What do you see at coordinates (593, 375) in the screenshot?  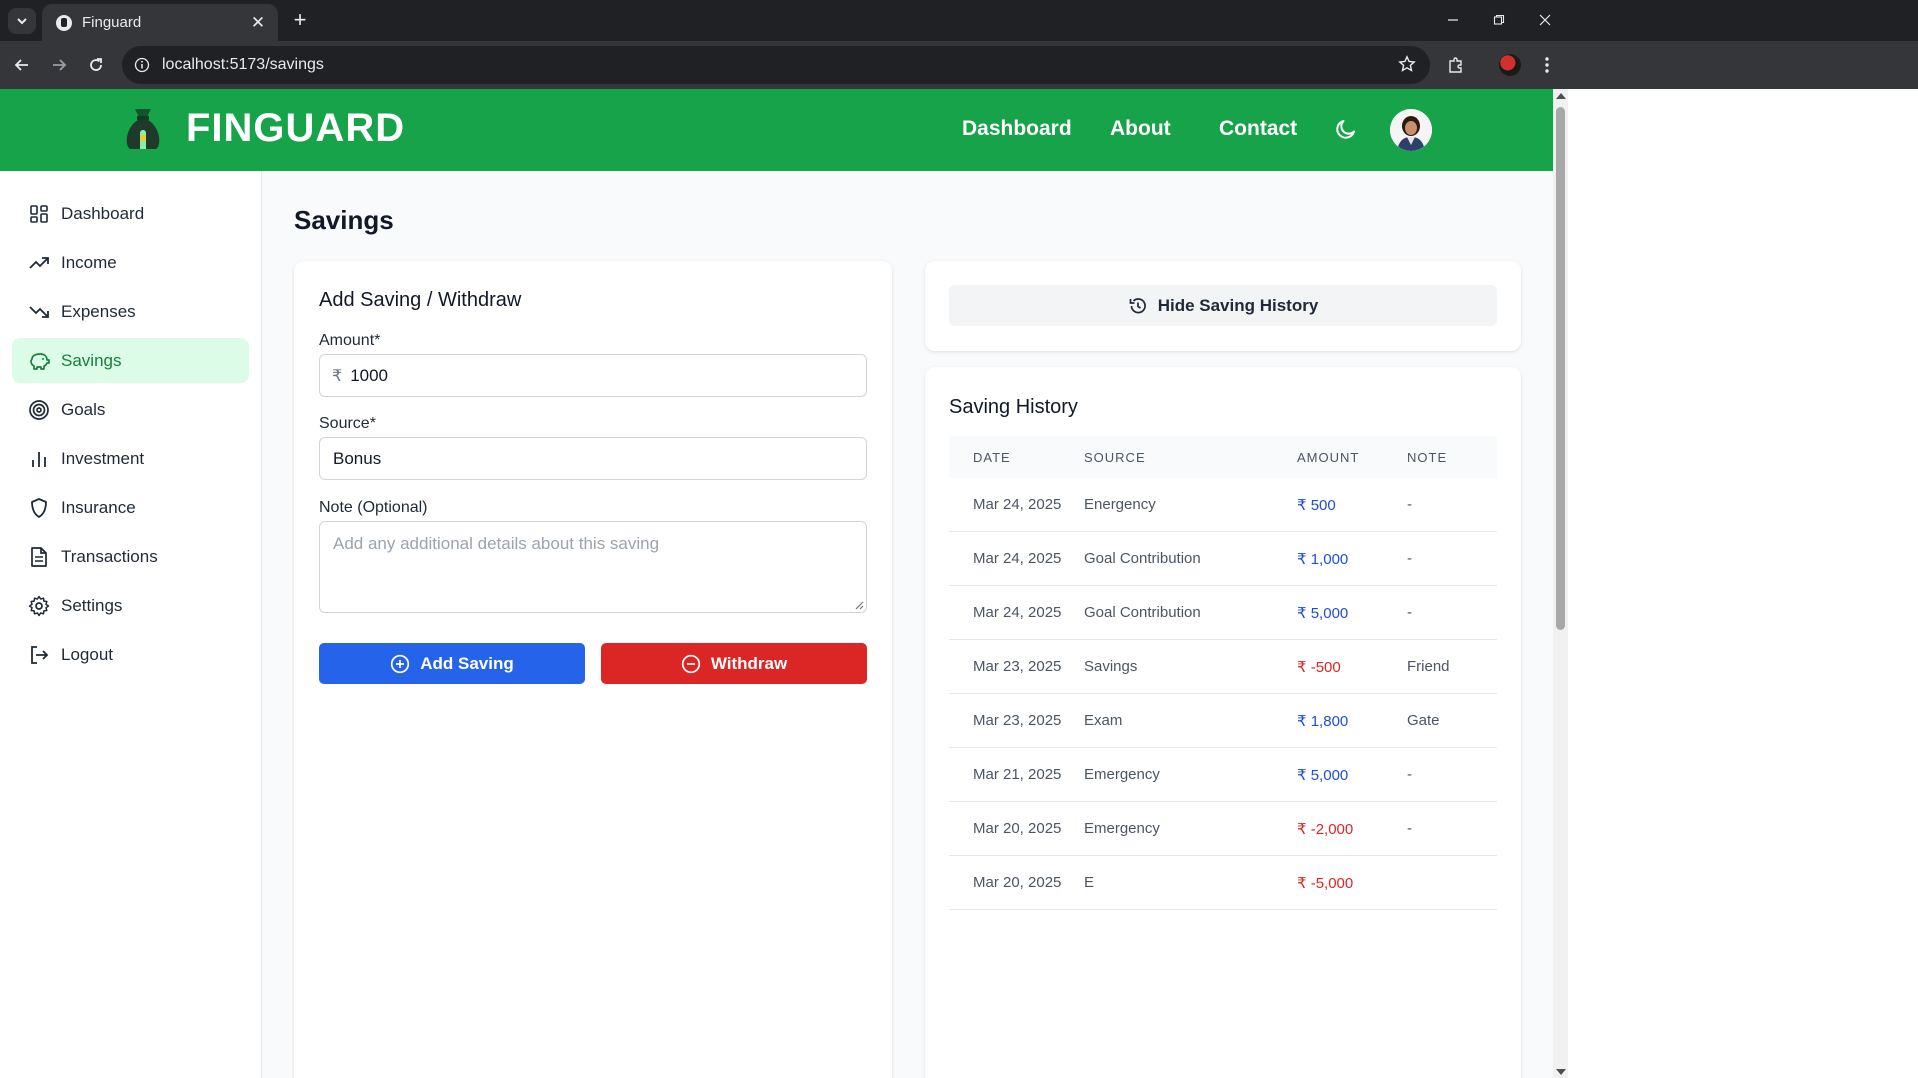 I see `amount-input: ₹ 1000` at bounding box center [593, 375].